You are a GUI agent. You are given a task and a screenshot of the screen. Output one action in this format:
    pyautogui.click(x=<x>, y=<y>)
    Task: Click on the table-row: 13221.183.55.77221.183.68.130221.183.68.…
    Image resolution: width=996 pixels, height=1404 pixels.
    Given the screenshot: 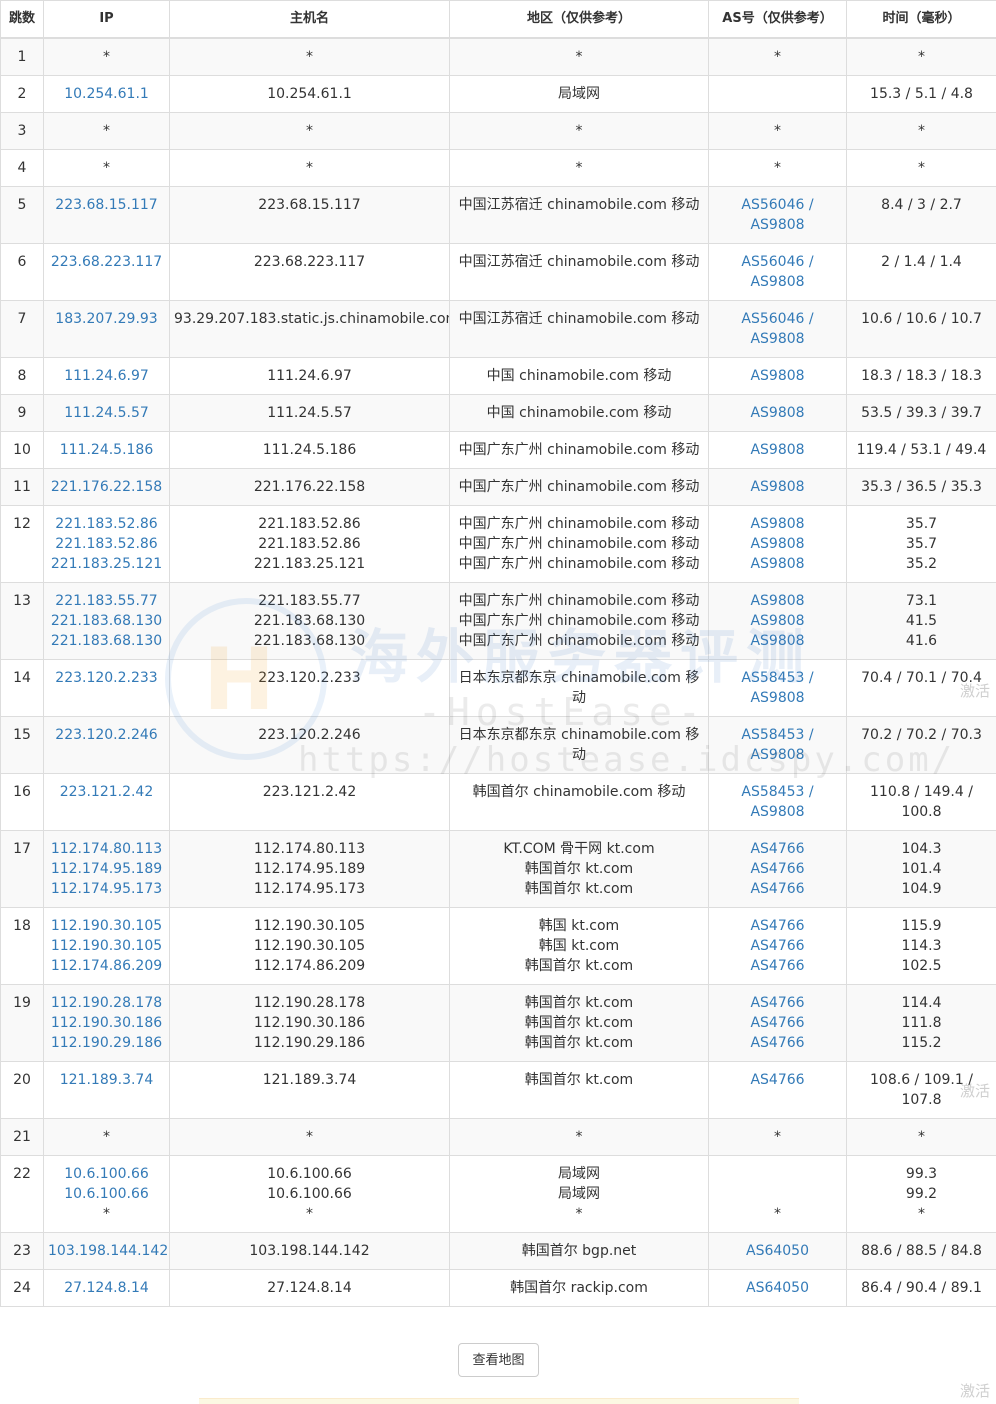 What is the action you would take?
    pyautogui.click(x=498, y=621)
    